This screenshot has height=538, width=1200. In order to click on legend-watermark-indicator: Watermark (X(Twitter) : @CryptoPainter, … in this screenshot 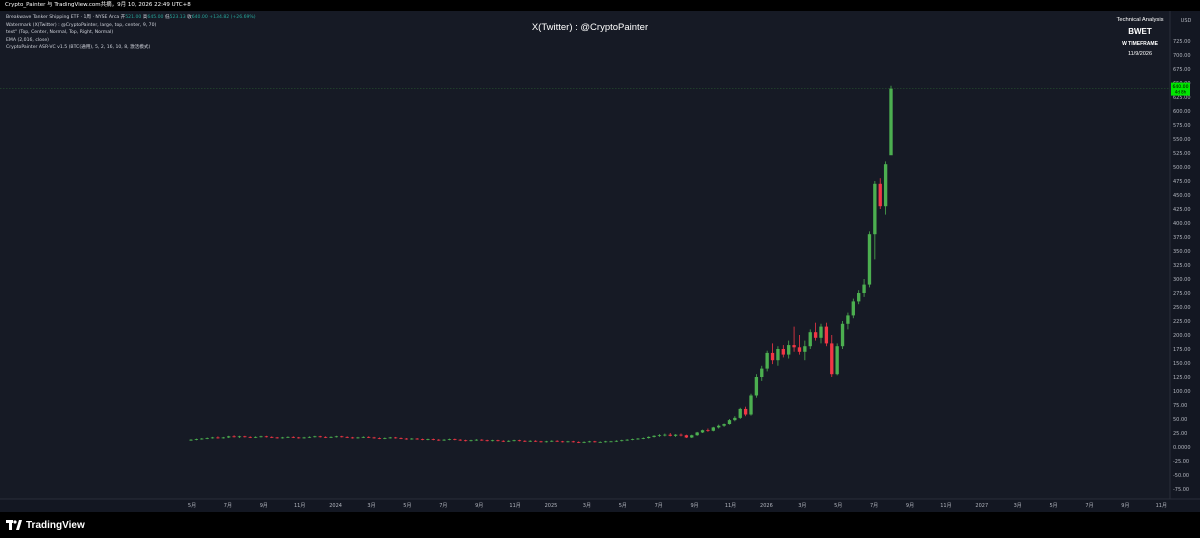, I will do `click(131, 26)`.